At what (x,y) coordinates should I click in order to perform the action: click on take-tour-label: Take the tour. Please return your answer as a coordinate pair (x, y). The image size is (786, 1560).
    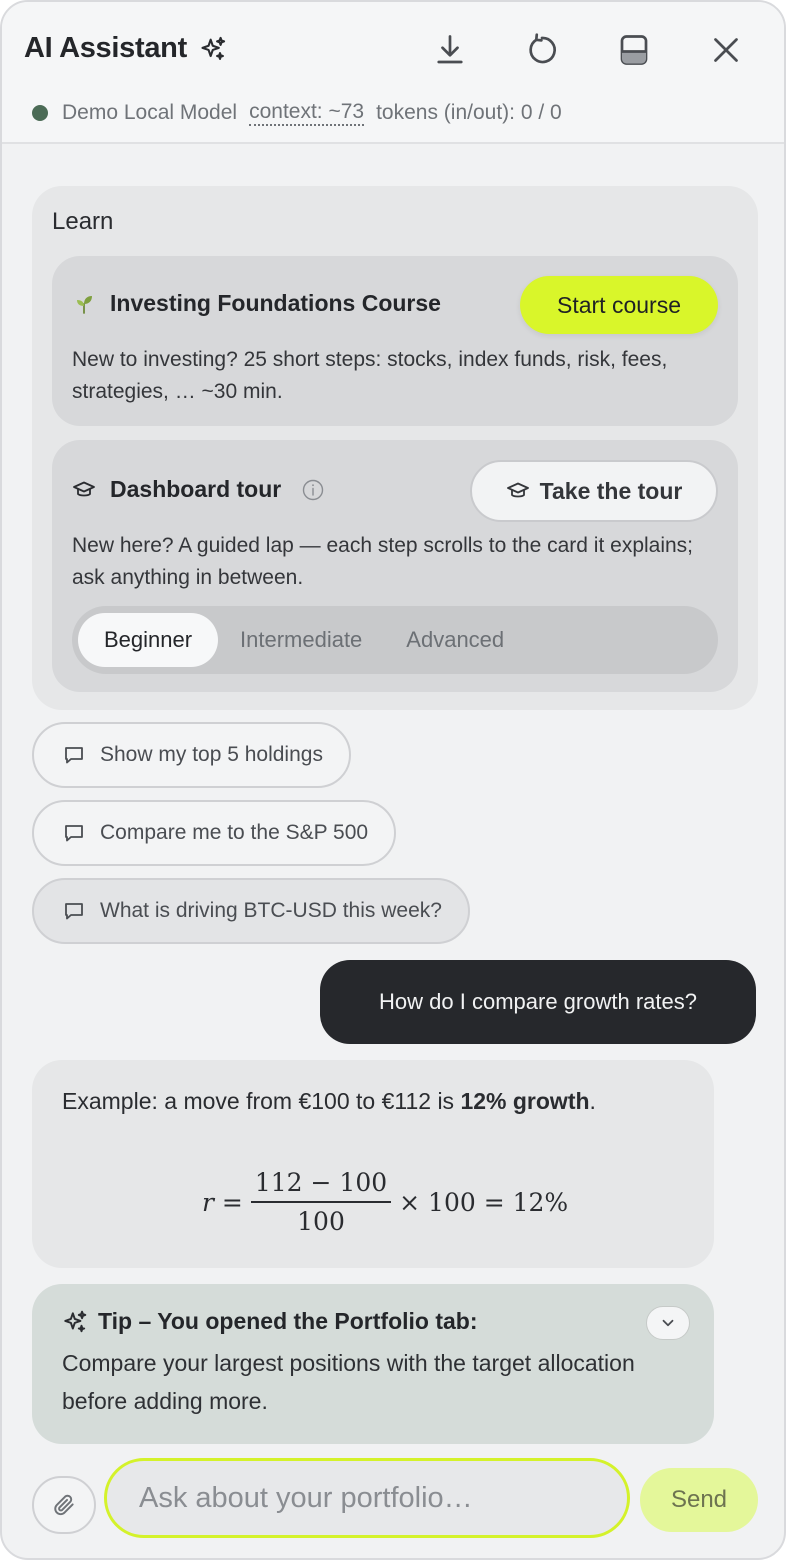
    Looking at the image, I should click on (611, 490).